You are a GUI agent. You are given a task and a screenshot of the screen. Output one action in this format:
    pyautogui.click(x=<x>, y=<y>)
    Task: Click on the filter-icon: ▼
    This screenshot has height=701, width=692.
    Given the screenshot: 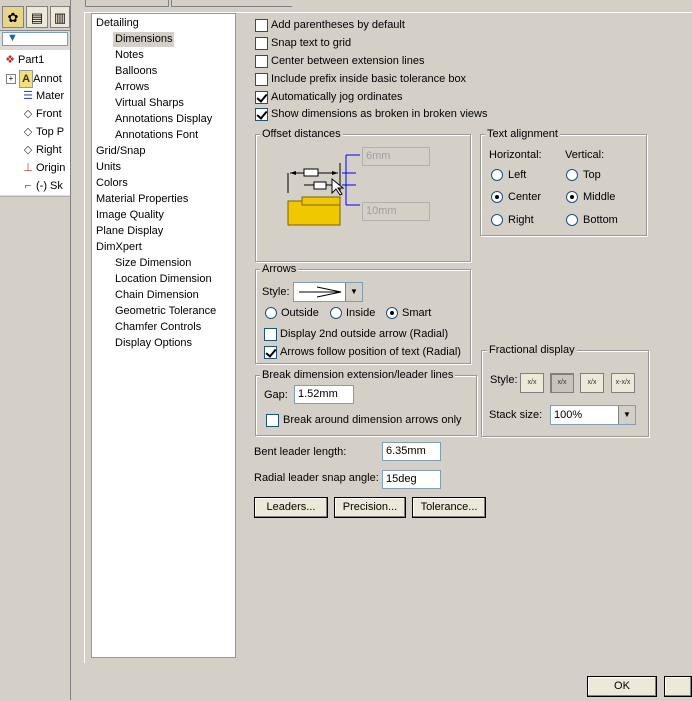 What is the action you would take?
    pyautogui.click(x=12, y=38)
    